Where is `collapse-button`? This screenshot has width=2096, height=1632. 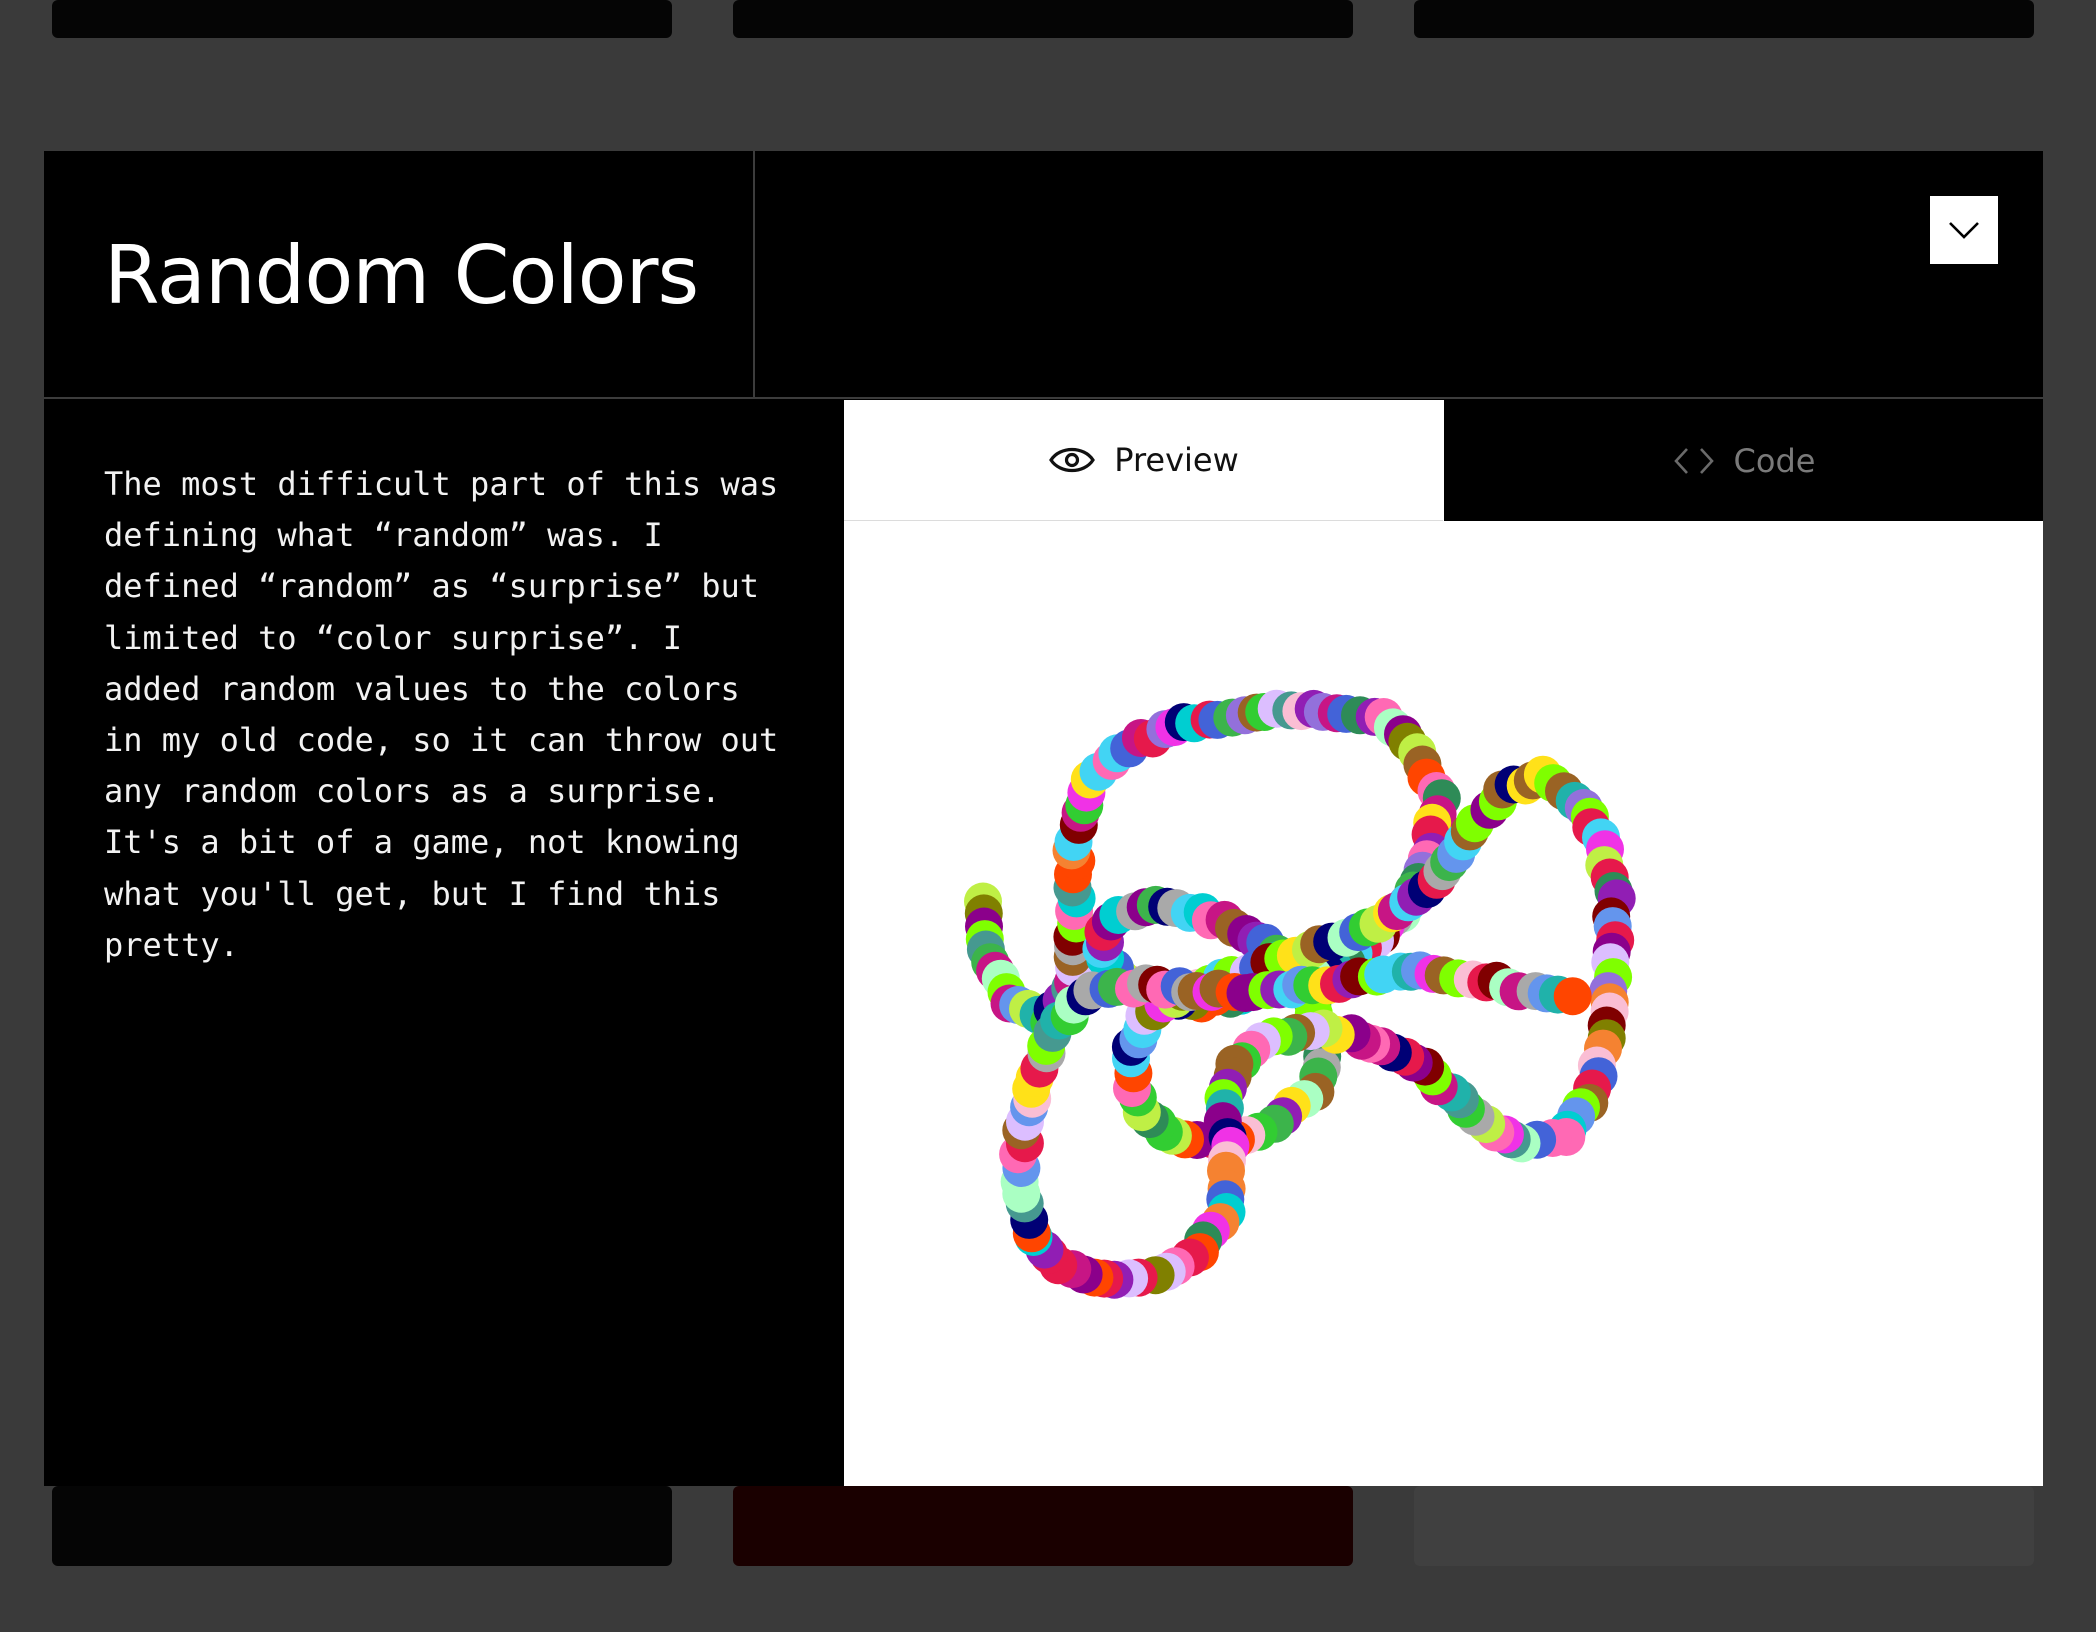 collapse-button is located at coordinates (1964, 230).